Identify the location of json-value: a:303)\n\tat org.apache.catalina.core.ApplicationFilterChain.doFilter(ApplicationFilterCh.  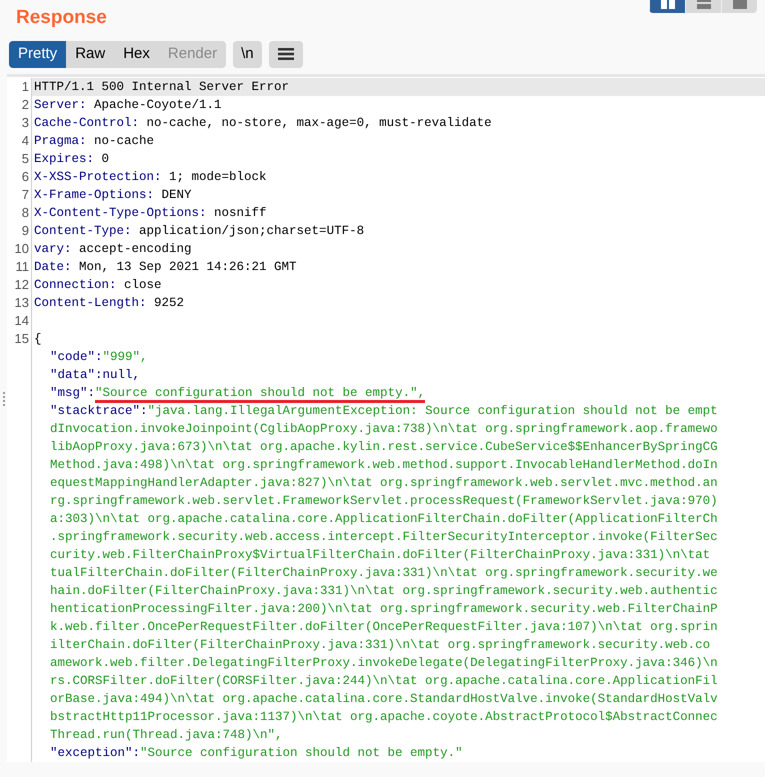
(384, 519).